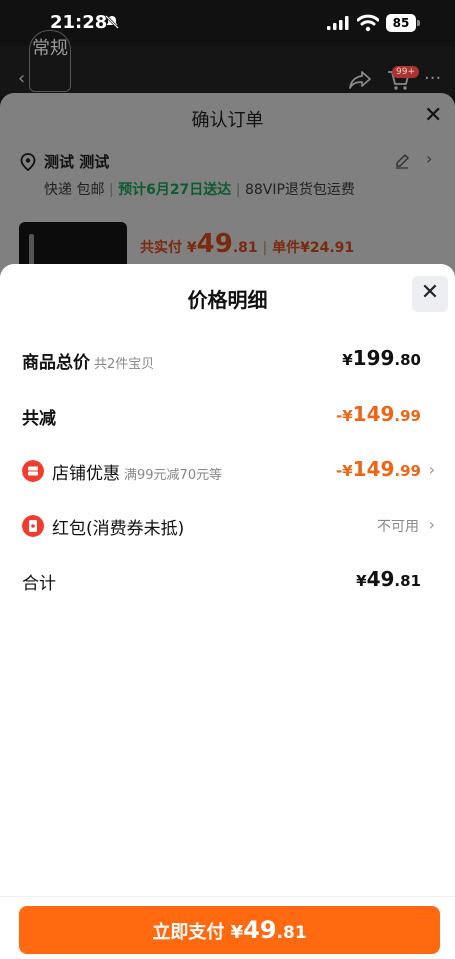 The width and height of the screenshot is (455, 959). What do you see at coordinates (431, 469) in the screenshot?
I see `shop-discount-chevron-icon: ›` at bounding box center [431, 469].